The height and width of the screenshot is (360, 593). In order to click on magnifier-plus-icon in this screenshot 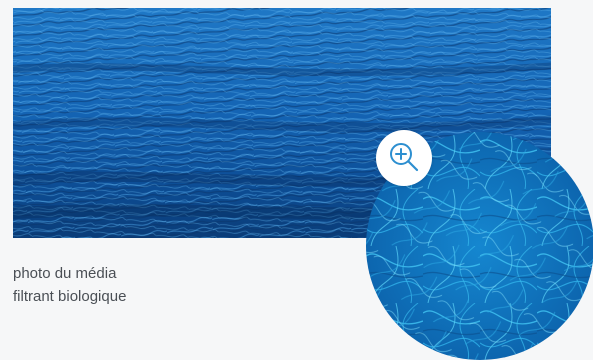, I will do `click(404, 157)`.